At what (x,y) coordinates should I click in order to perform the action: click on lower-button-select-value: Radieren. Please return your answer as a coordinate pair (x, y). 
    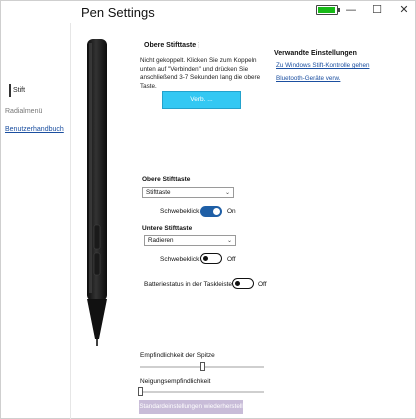
    Looking at the image, I should click on (161, 240).